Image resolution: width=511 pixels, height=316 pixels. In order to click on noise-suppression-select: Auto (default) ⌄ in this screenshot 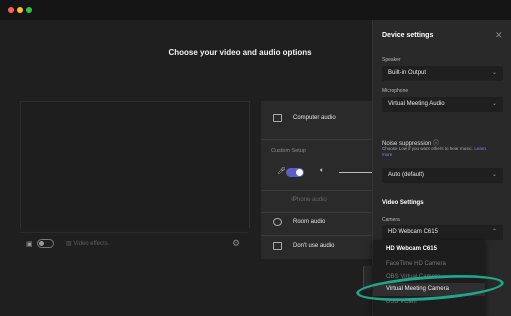, I will do `click(442, 175)`.